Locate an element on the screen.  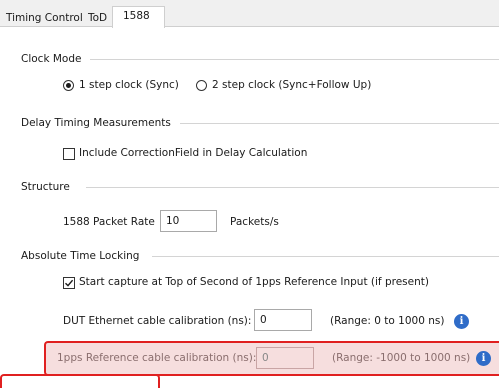
absolute-time-divider is located at coordinates (325, 256).